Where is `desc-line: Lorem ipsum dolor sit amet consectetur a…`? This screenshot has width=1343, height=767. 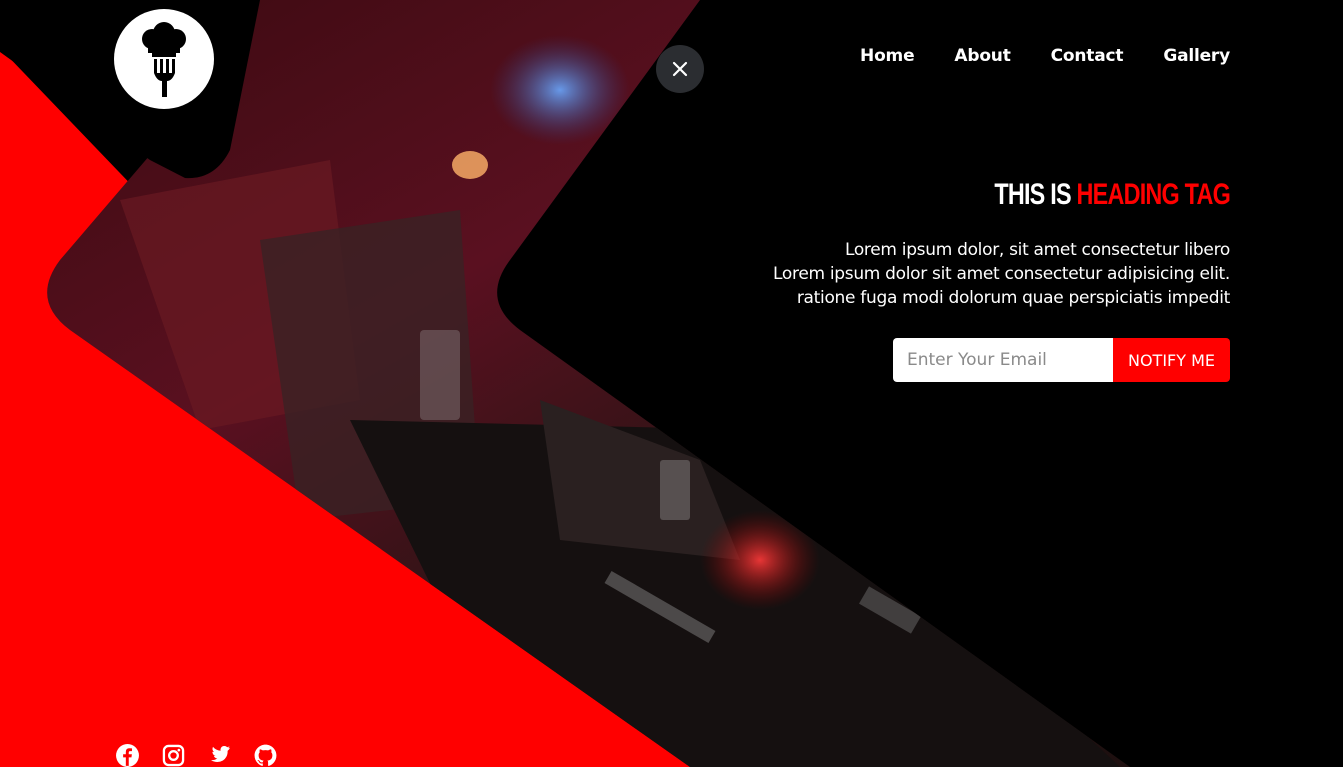
desc-line: Lorem ipsum dolor sit amet consectetur a… is located at coordinates (1001, 274).